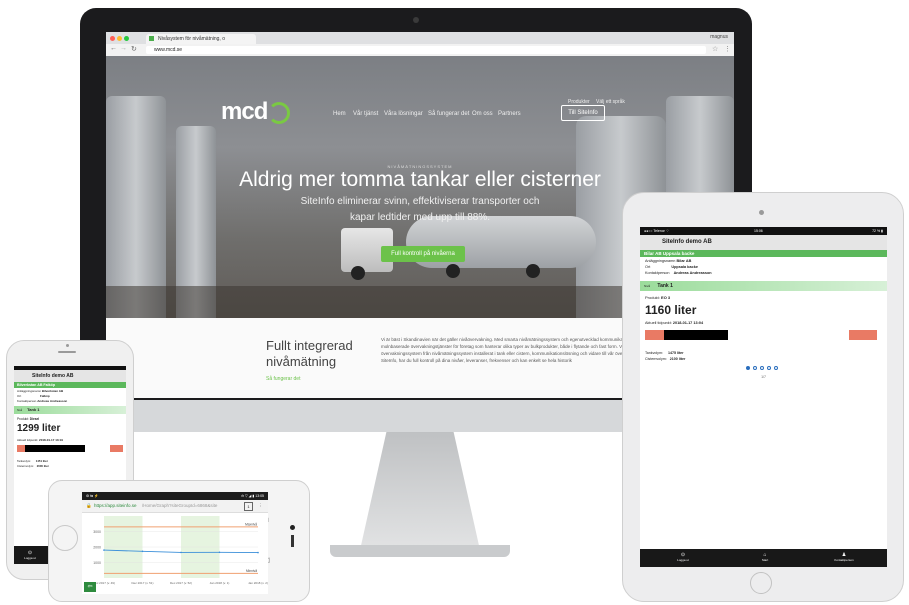 The image size is (909, 605). I want to click on chart-x-tick: Dec 2017 (v. 49), so click(104, 583).